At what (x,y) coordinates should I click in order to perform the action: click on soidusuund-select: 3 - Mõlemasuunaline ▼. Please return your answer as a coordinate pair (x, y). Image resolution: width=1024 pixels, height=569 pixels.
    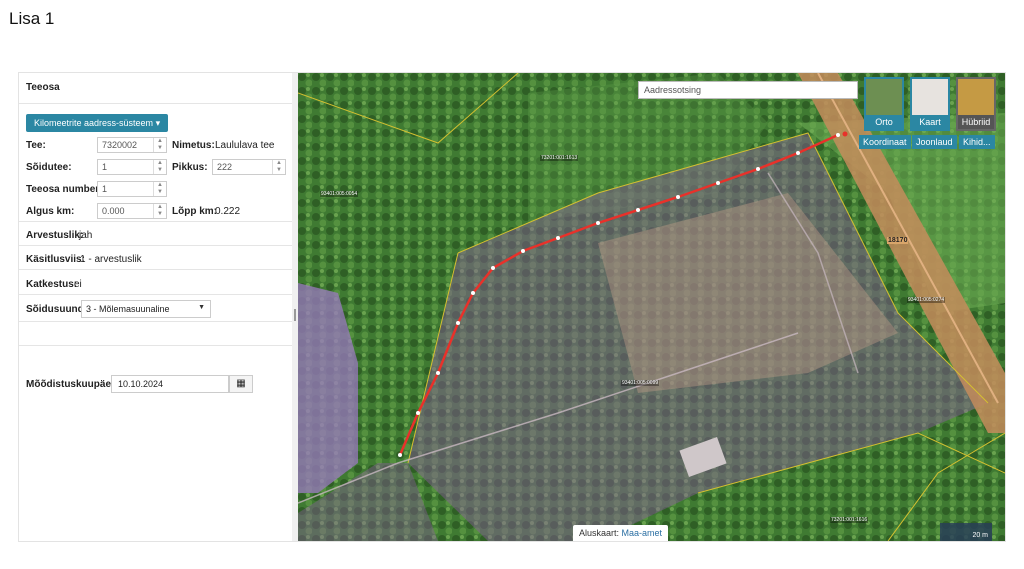
    Looking at the image, I should click on (146, 309).